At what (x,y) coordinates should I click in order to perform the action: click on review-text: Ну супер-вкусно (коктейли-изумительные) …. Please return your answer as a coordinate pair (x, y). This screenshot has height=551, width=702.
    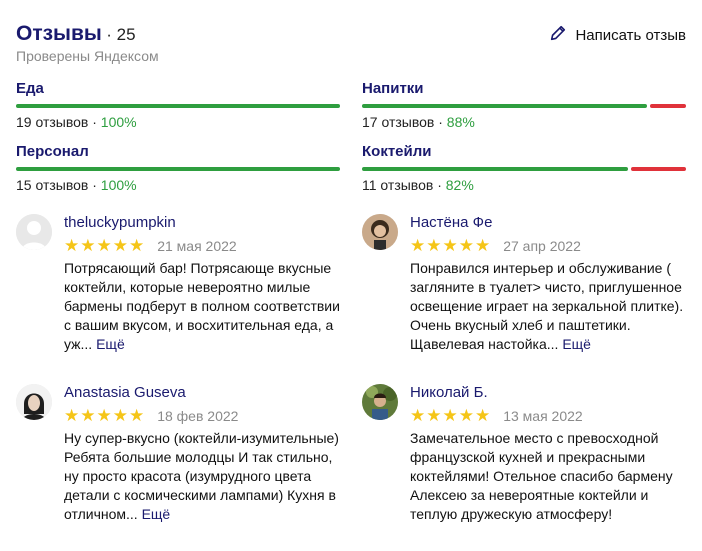
    Looking at the image, I should click on (204, 476).